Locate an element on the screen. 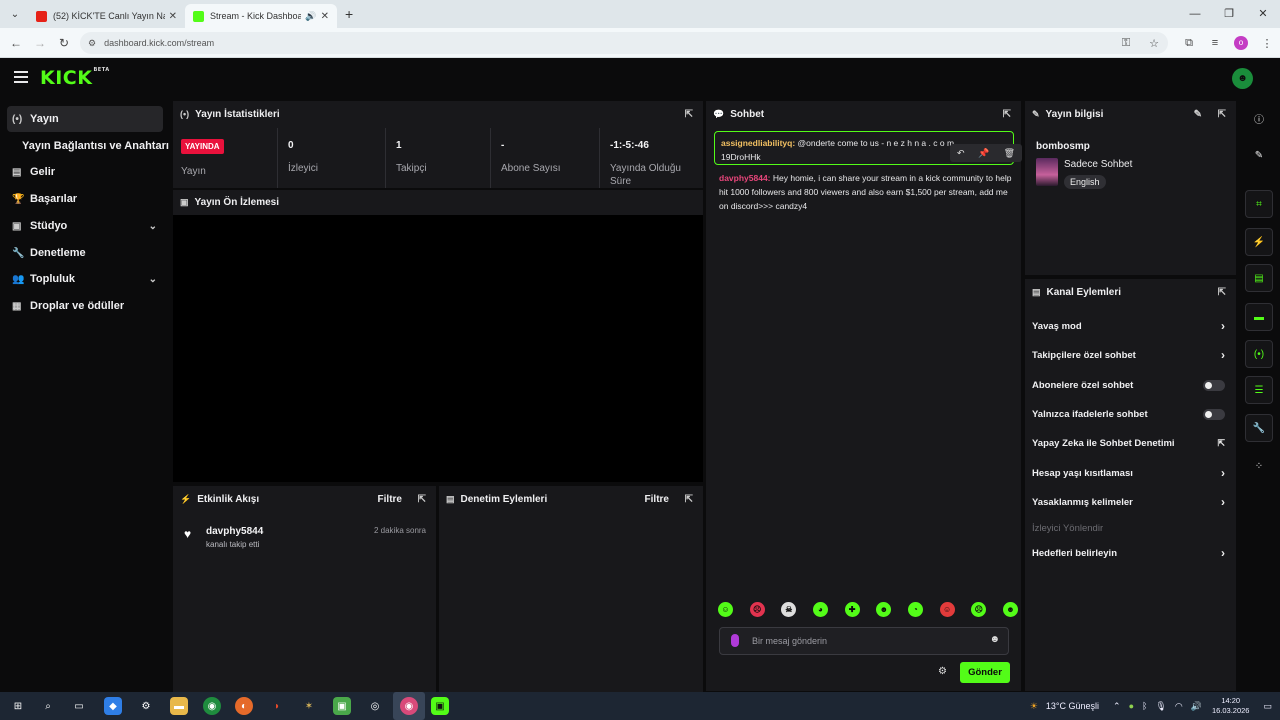 The image size is (1280, 720). chat-icon: ▬ is located at coordinates (1259, 317).